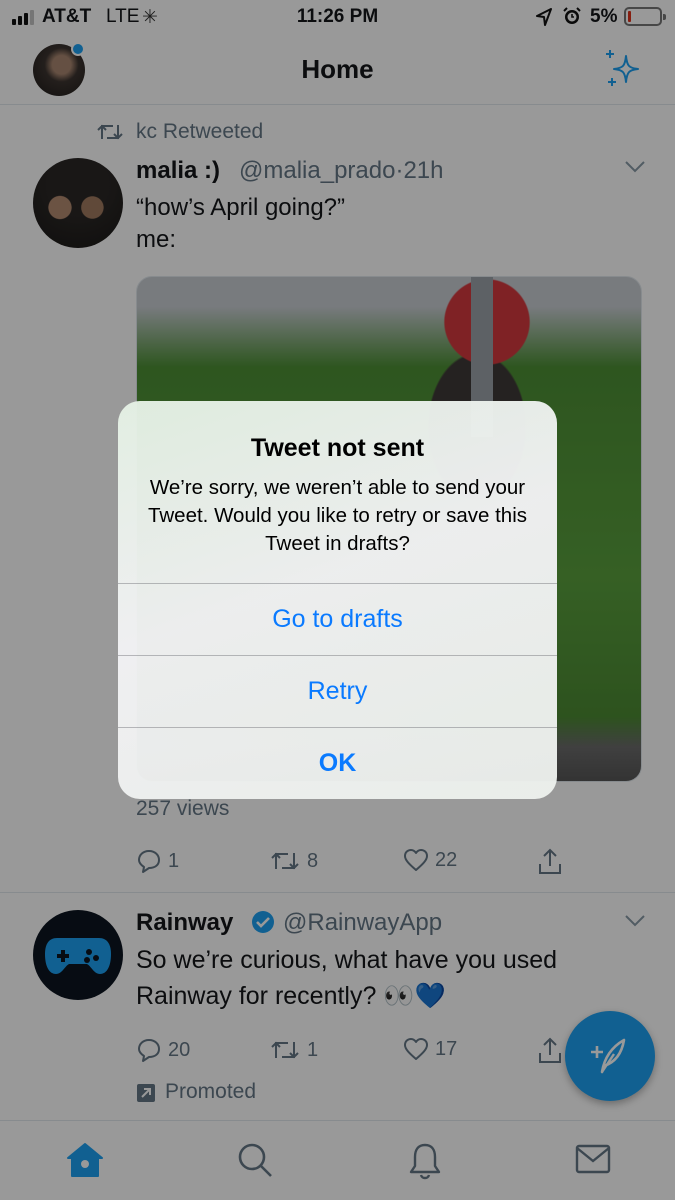  Describe the element at coordinates (337, 691) in the screenshot. I see `retry-button: Retry` at that location.